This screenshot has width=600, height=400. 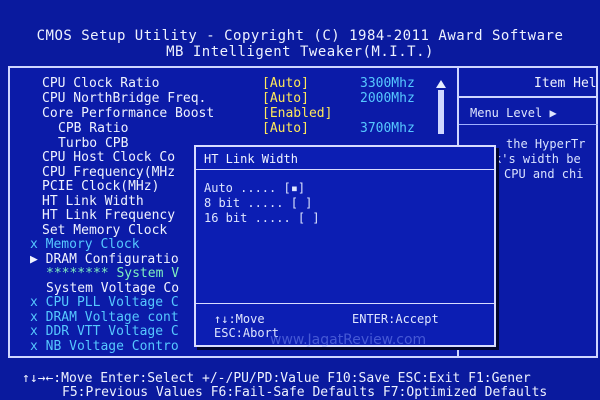 I want to click on submenu-item: ▶ DRAM Configuratio, so click(x=104, y=259).